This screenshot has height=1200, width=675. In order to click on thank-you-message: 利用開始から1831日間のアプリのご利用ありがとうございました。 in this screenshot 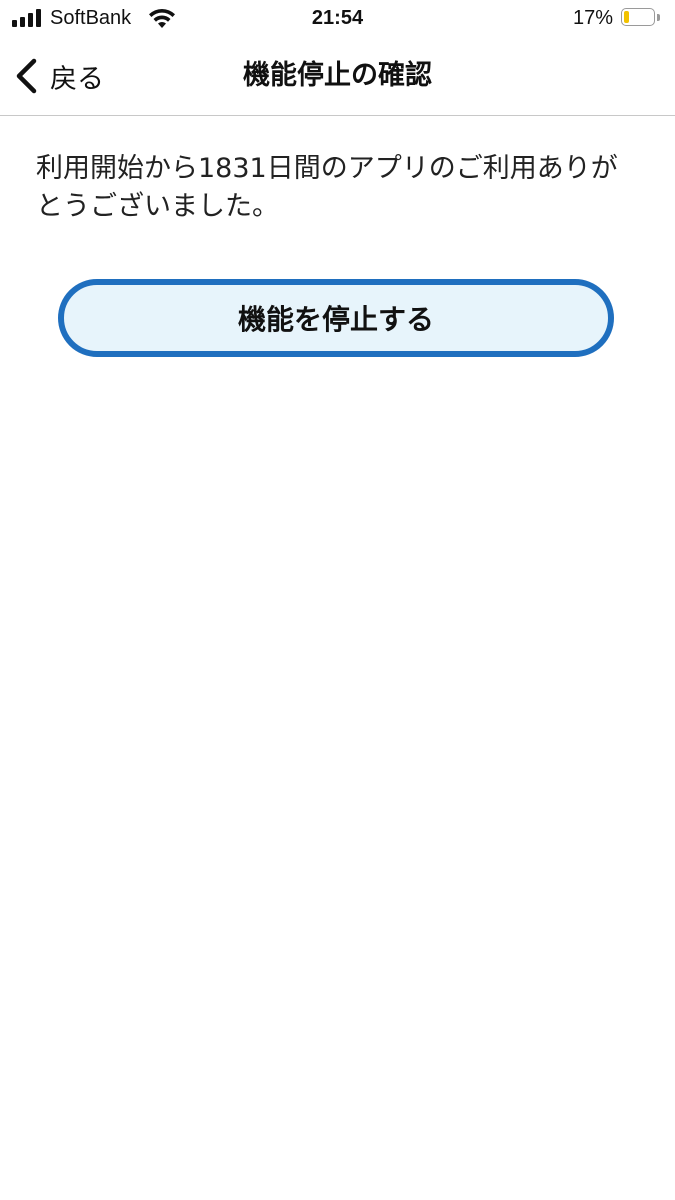, I will do `click(327, 187)`.